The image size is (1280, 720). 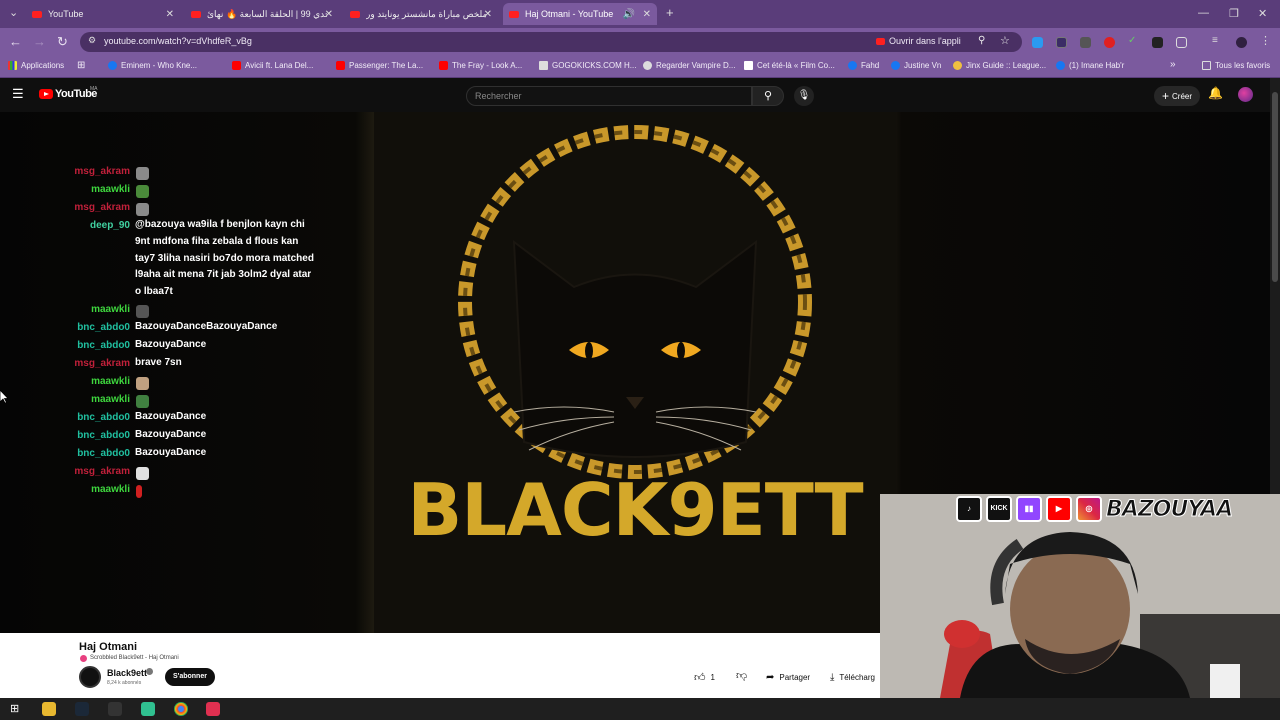 What do you see at coordinates (770, 677) in the screenshot?
I see `share-icon: ➦` at bounding box center [770, 677].